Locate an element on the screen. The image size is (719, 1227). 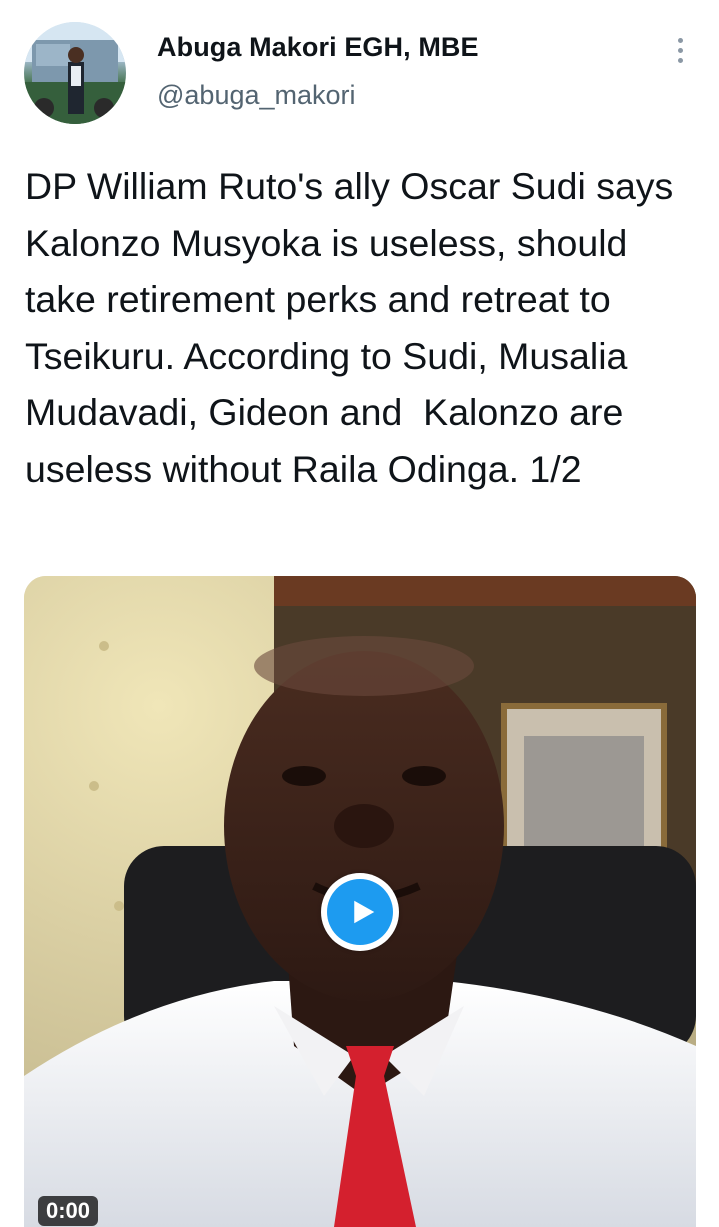
avatar is located at coordinates (75, 73).